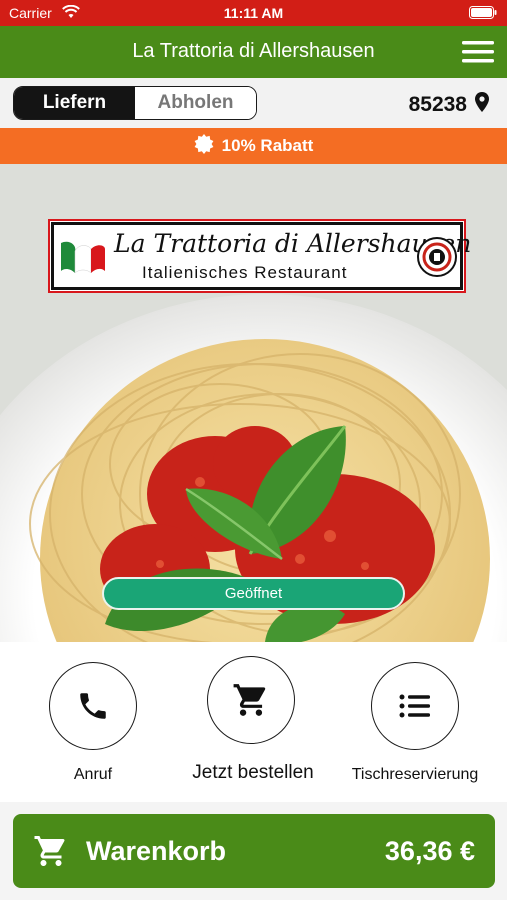  I want to click on cart-label: Warenkorb, so click(156, 851).